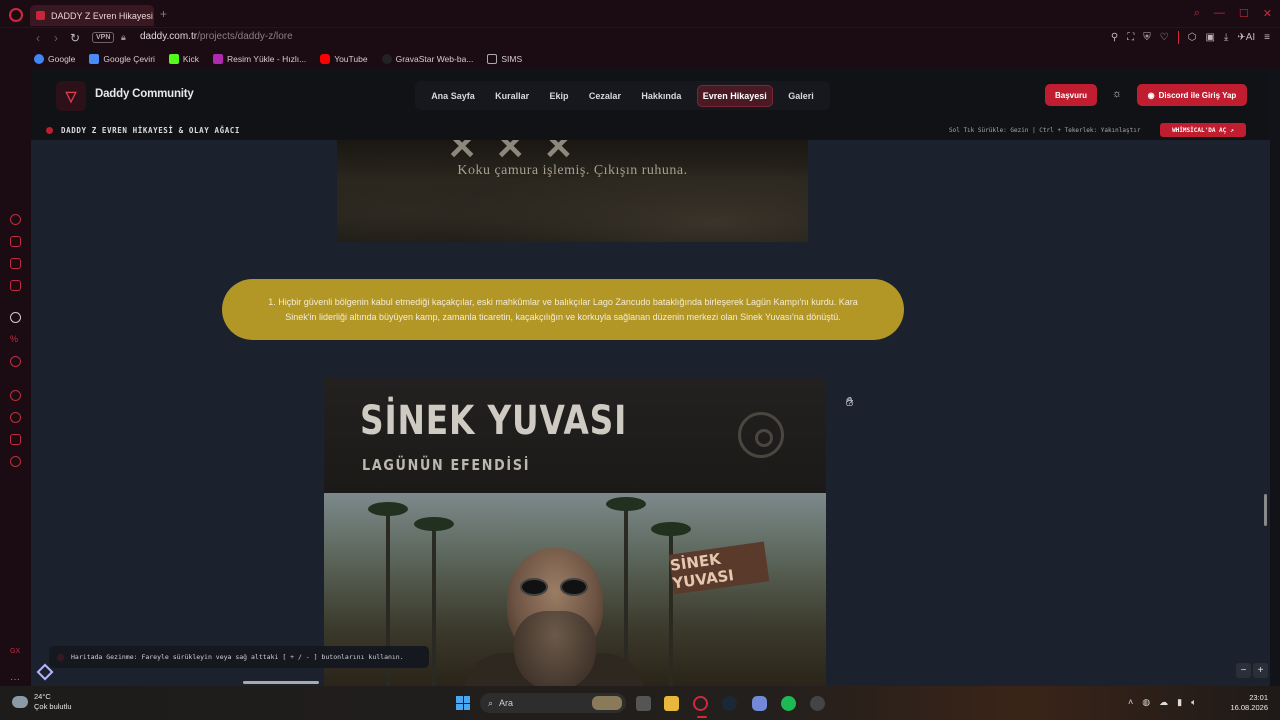  Describe the element at coordinates (15, 361) in the screenshot. I see `sidebar-record-icon` at that location.